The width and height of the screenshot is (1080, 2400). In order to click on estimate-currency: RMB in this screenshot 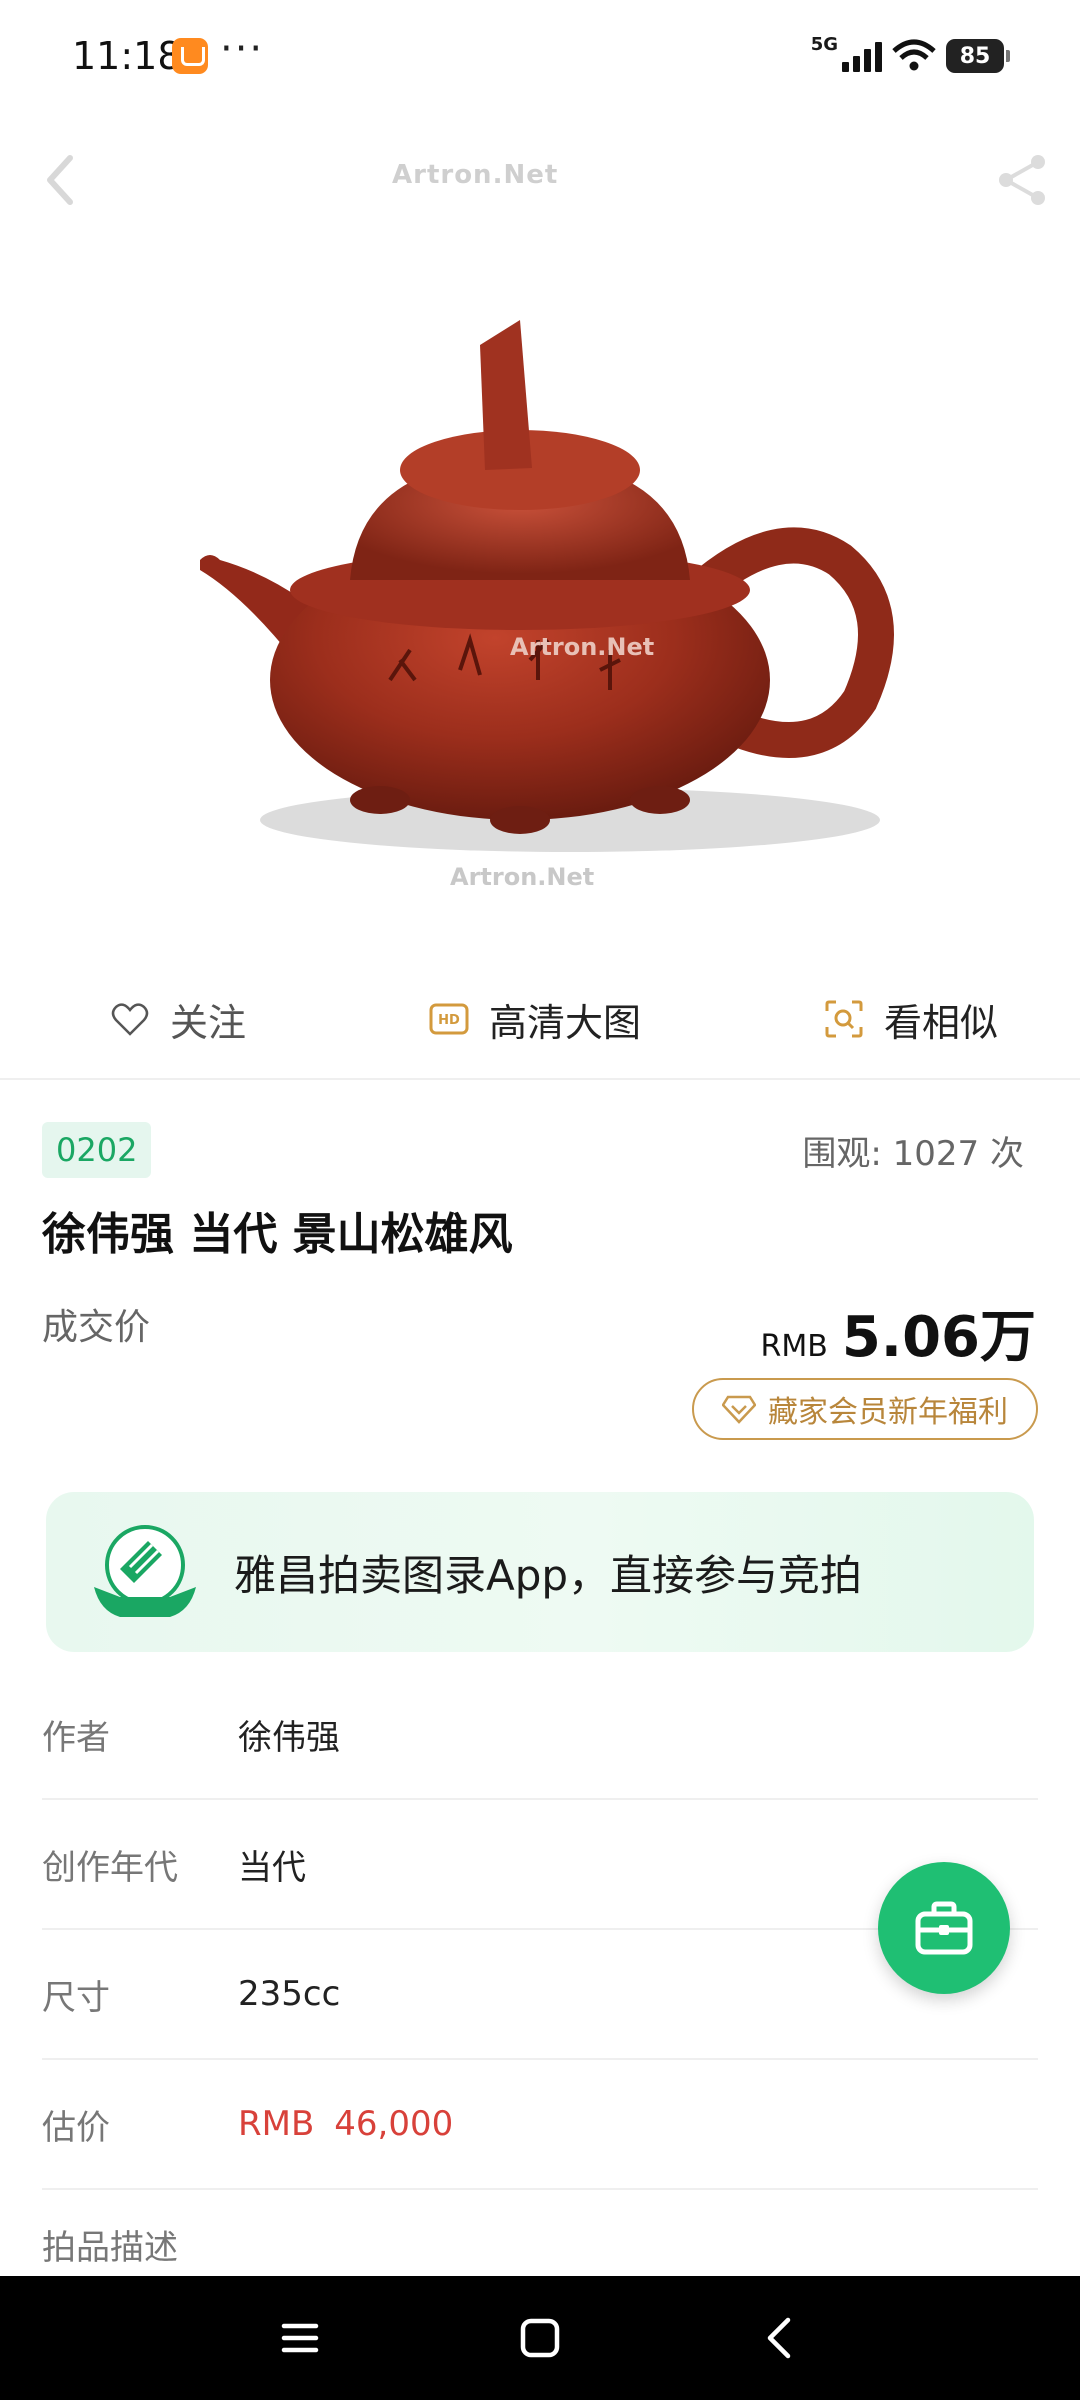, I will do `click(276, 2124)`.